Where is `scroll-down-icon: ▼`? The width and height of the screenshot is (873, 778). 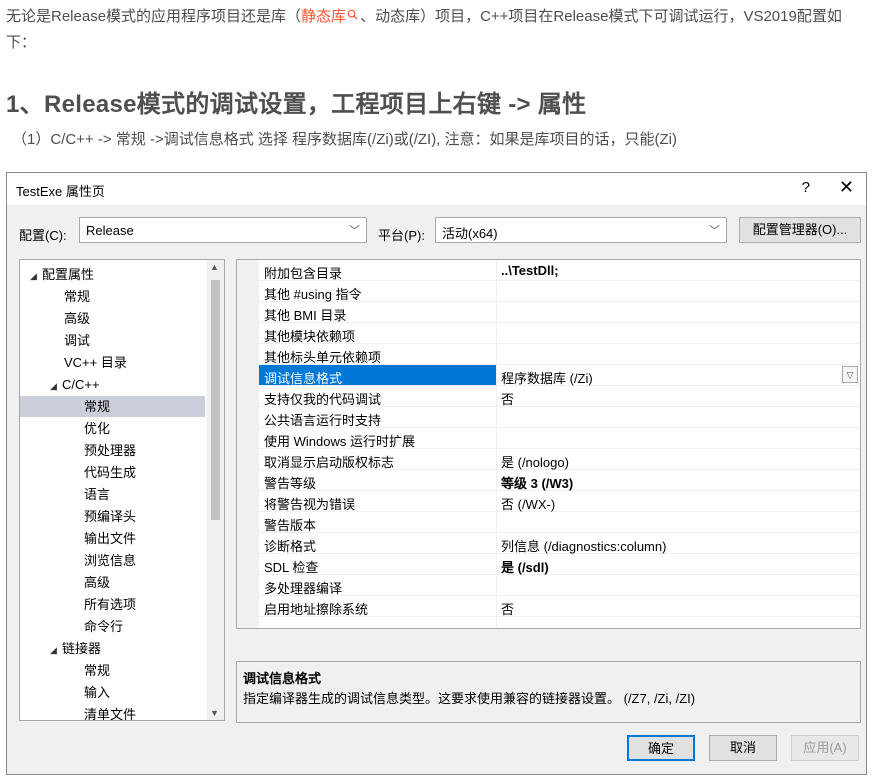
scroll-down-icon: ▼ is located at coordinates (214, 713).